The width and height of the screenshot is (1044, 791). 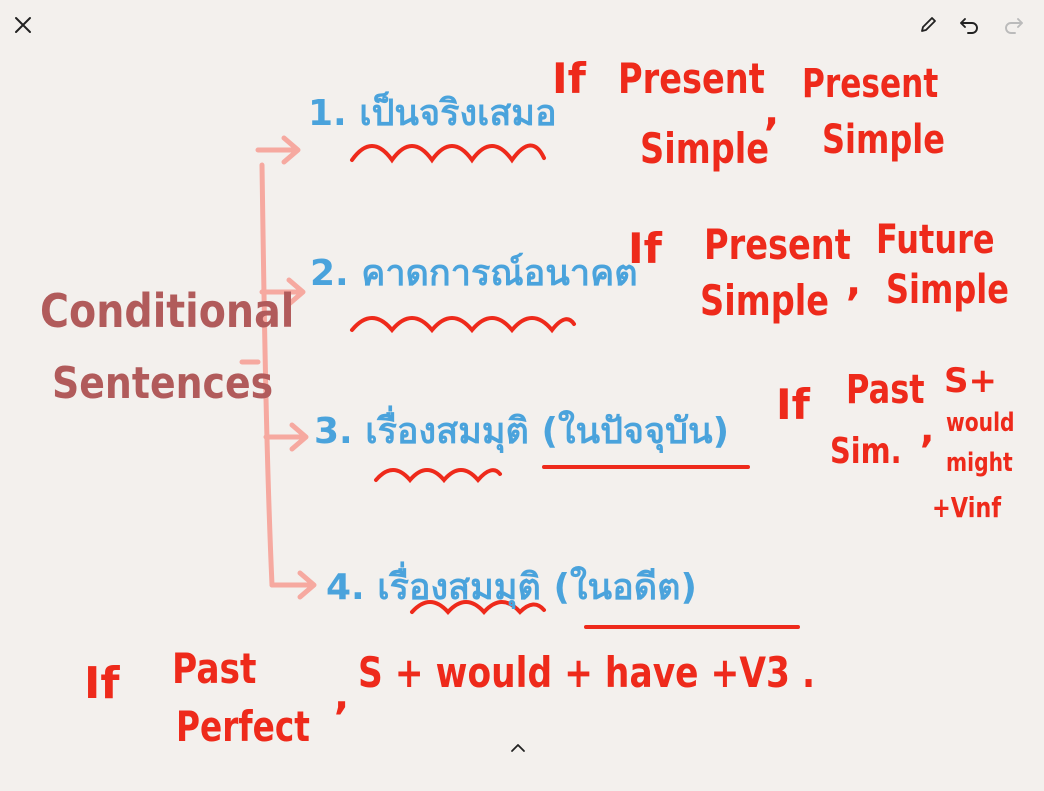 I want to click on item-1-if-clause-2: Simple, so click(x=705, y=148).